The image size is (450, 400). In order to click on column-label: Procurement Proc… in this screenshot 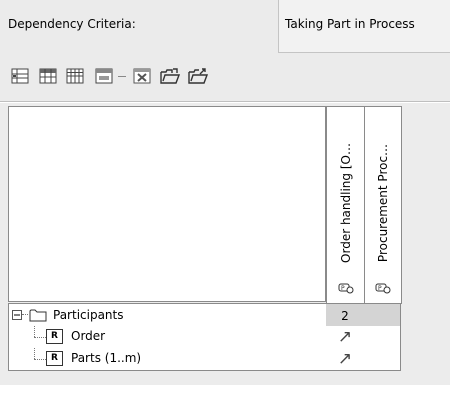, I will do `click(383, 203)`.